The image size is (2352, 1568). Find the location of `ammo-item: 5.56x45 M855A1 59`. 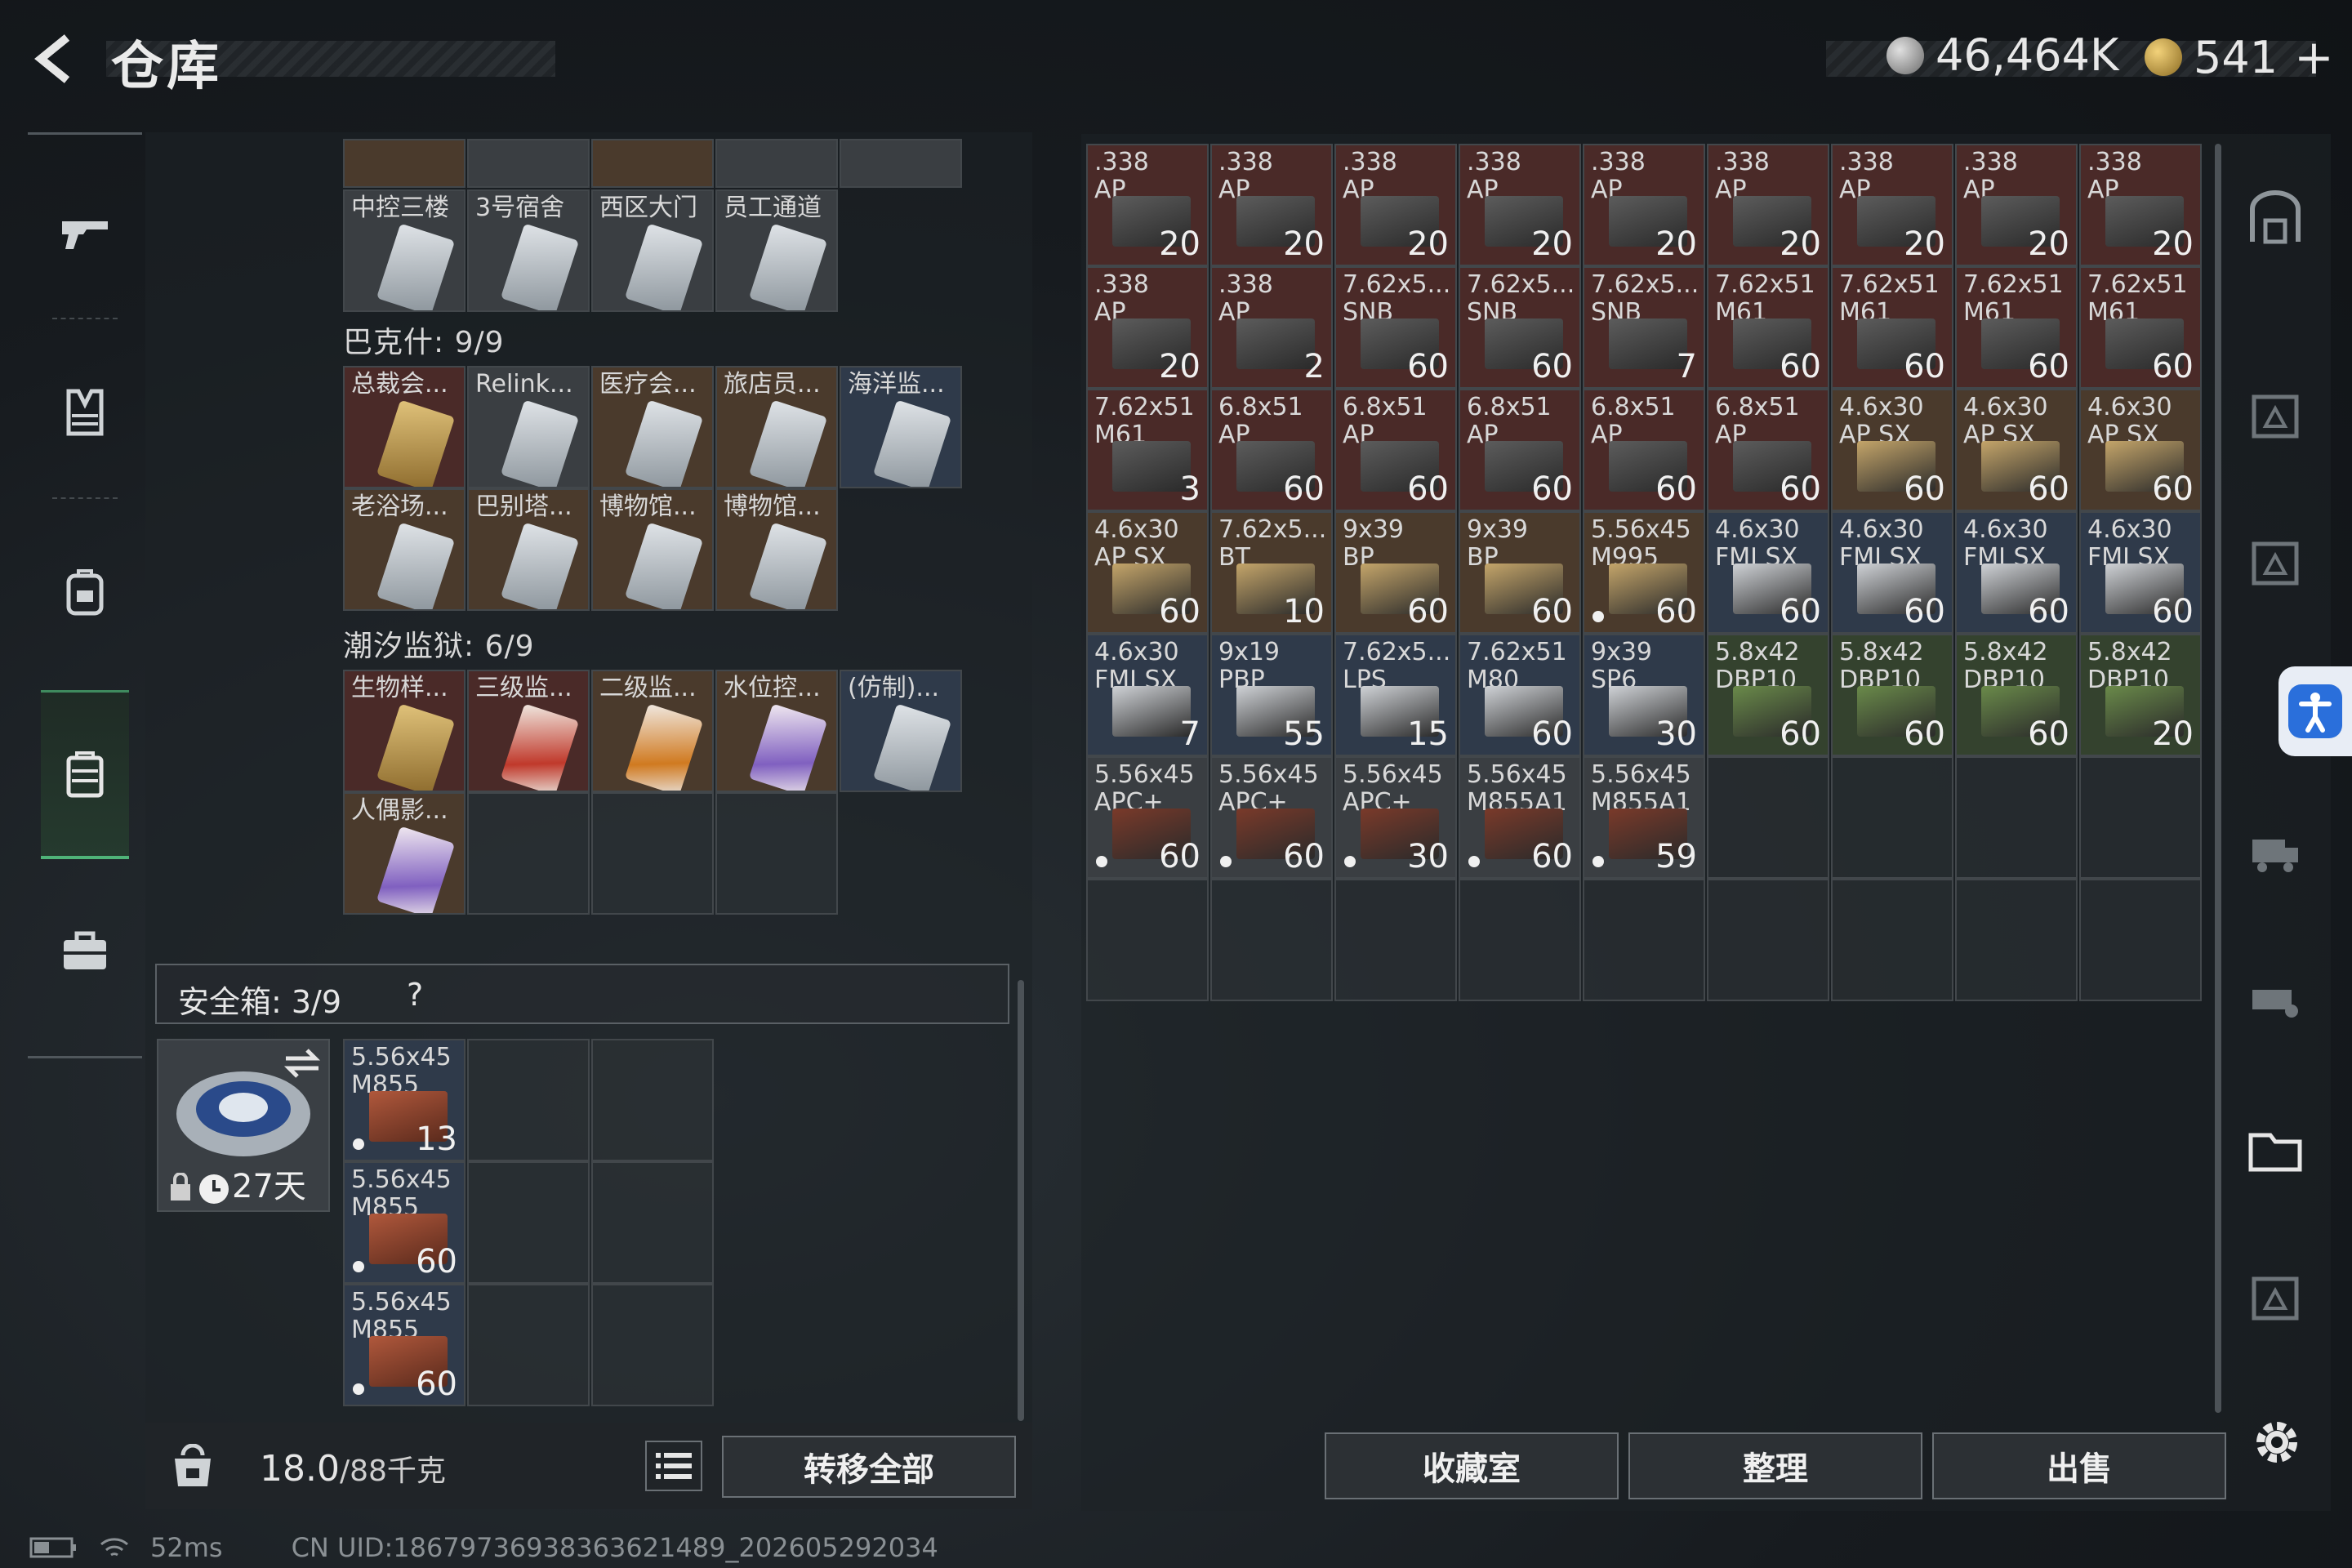

ammo-item: 5.56x45 M855A1 59 is located at coordinates (1644, 817).